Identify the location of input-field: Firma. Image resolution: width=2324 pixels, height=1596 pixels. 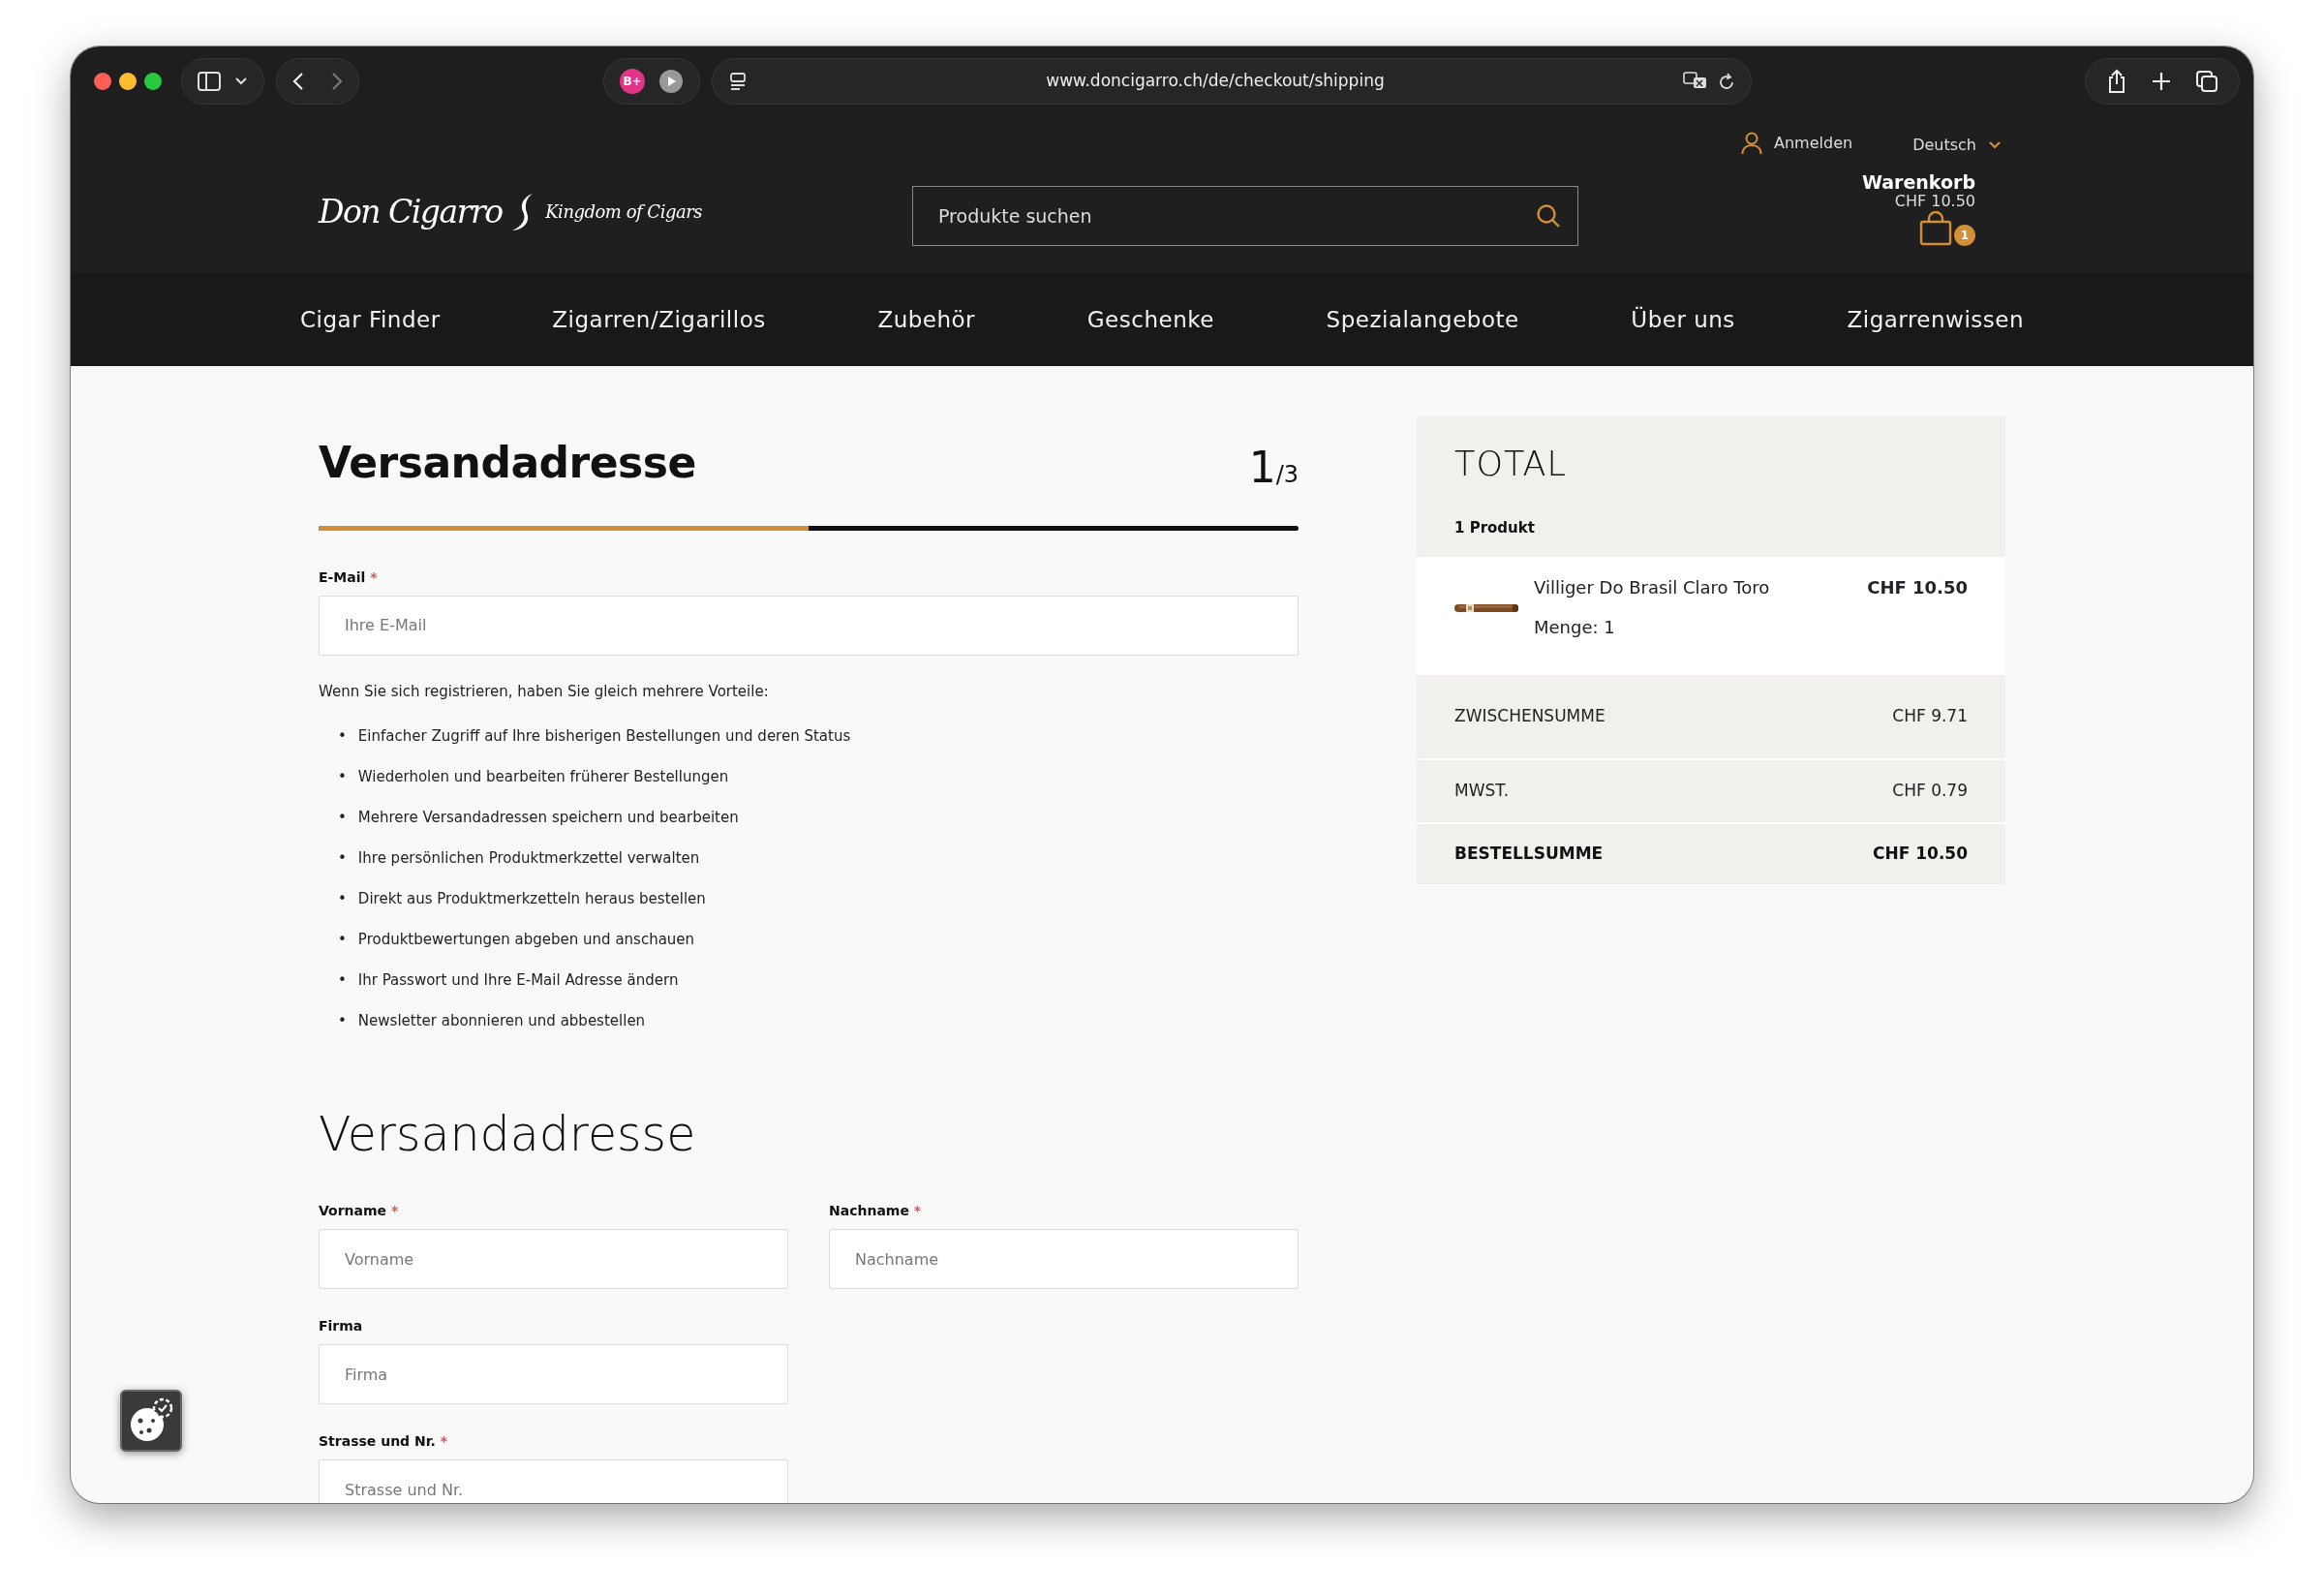
(554, 1374).